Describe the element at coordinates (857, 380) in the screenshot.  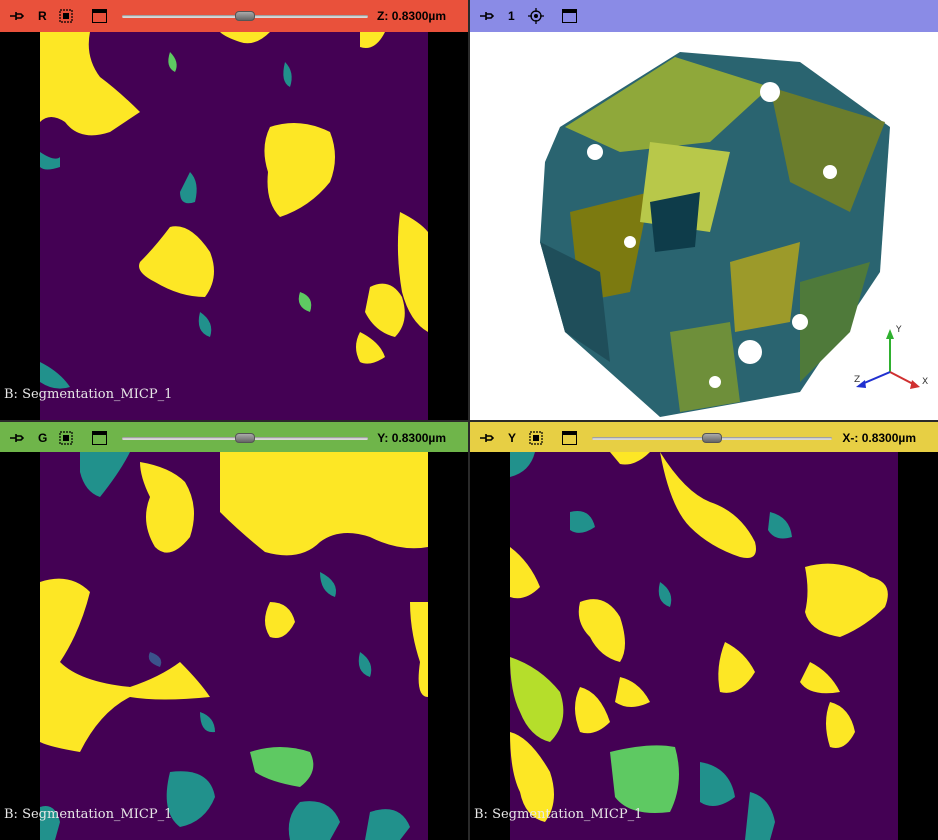
I see `svg-text: Z` at that location.